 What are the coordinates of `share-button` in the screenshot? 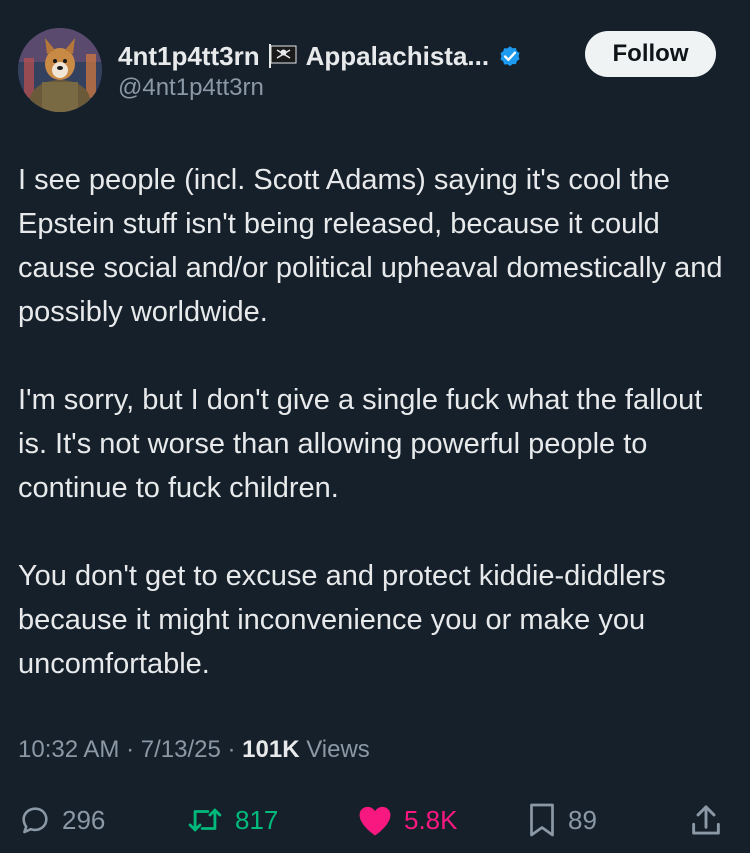 It's located at (706, 820).